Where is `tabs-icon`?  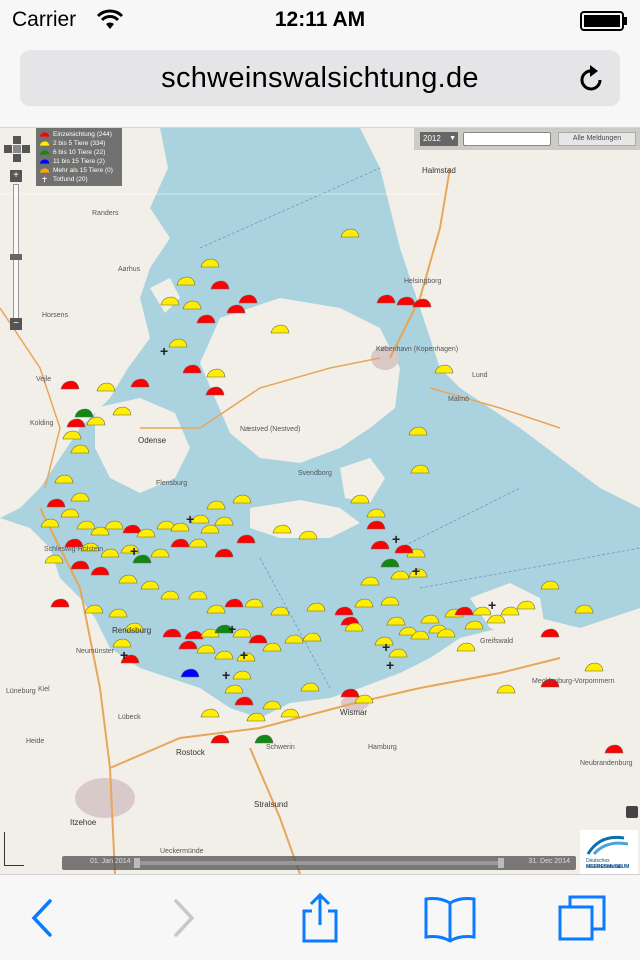
tabs-icon is located at coordinates (584, 918).